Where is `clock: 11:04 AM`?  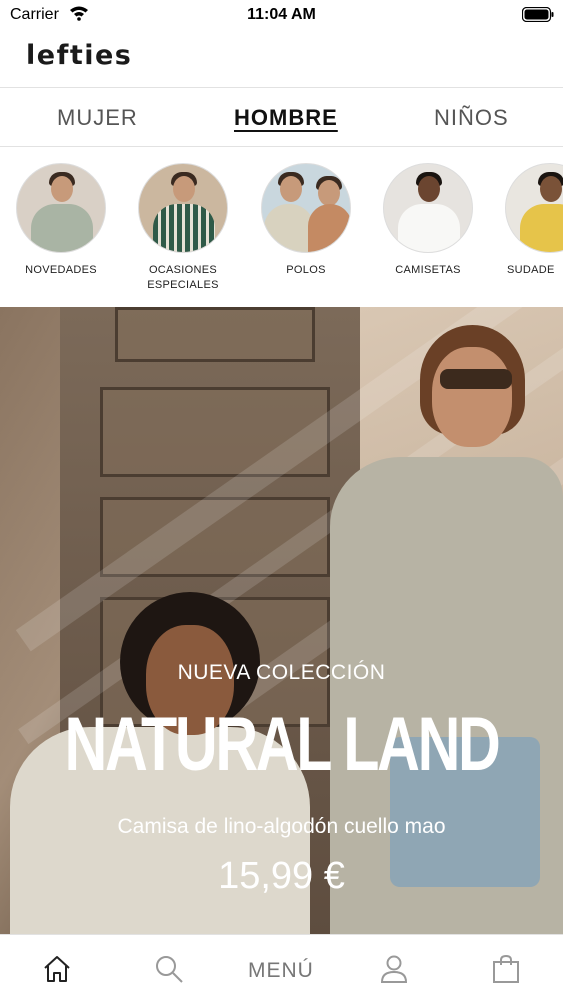 clock: 11:04 AM is located at coordinates (281, 14).